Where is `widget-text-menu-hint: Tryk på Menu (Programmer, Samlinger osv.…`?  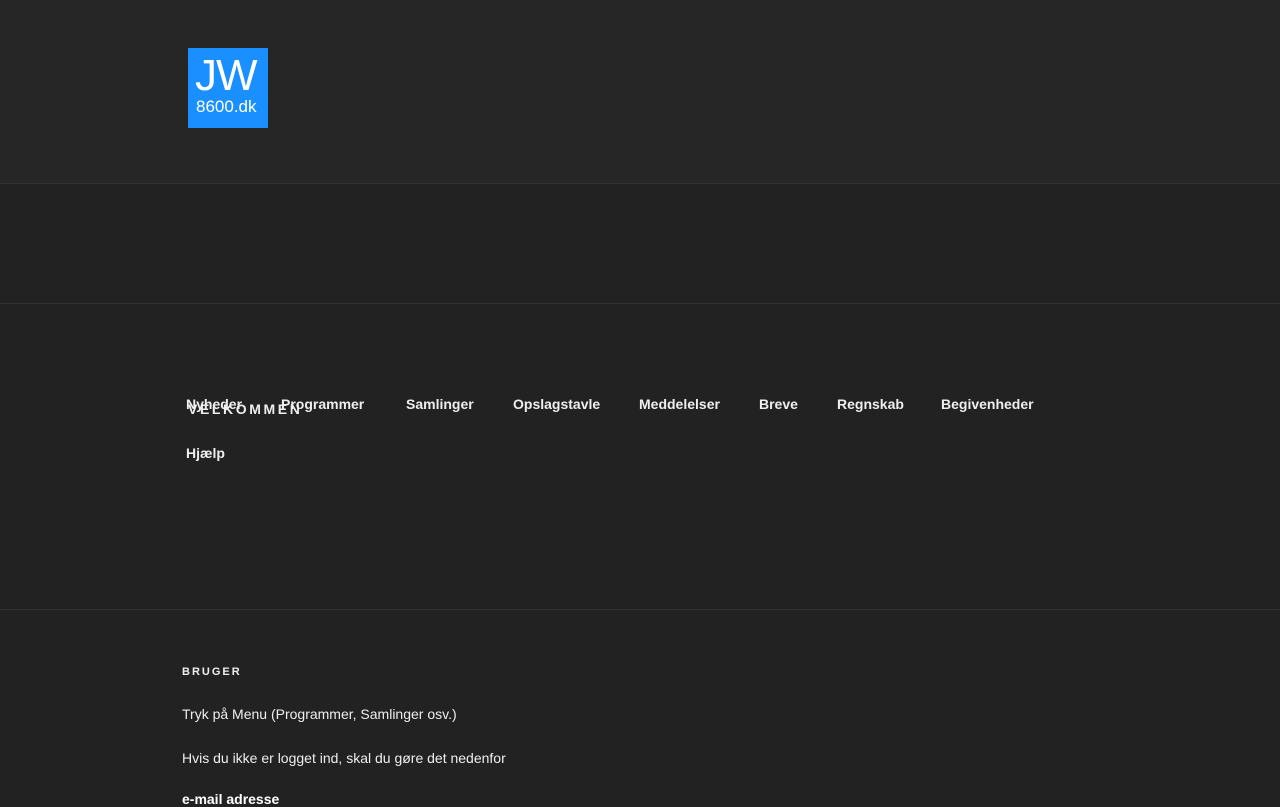
widget-text-menu-hint: Tryk på Menu (Programmer, Samlinger osv.… is located at coordinates (319, 714).